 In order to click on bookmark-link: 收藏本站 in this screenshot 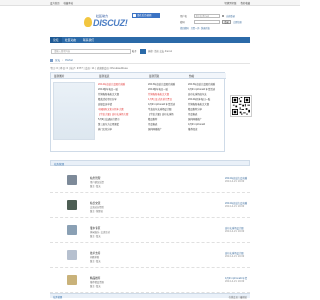, I will do `click(69, 3)`.